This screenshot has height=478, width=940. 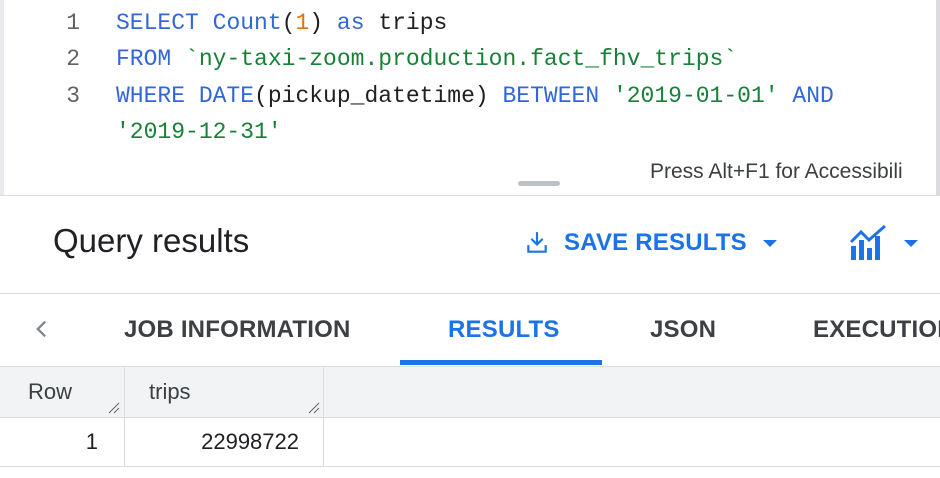 I want to click on tab-job-information: JOB INFORMATION, so click(x=237, y=330).